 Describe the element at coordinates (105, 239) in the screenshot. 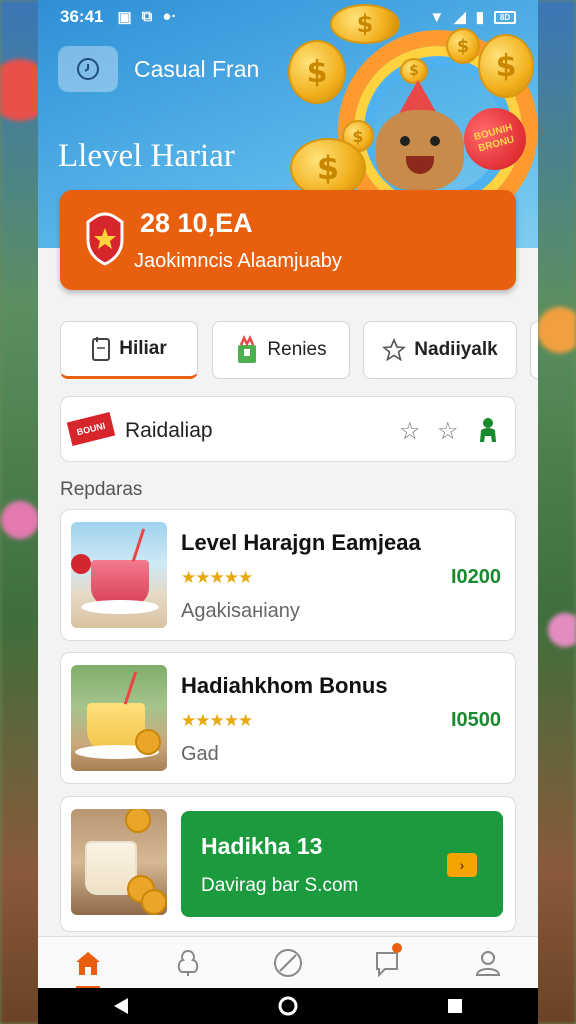

I see `shield-star-icon` at that location.